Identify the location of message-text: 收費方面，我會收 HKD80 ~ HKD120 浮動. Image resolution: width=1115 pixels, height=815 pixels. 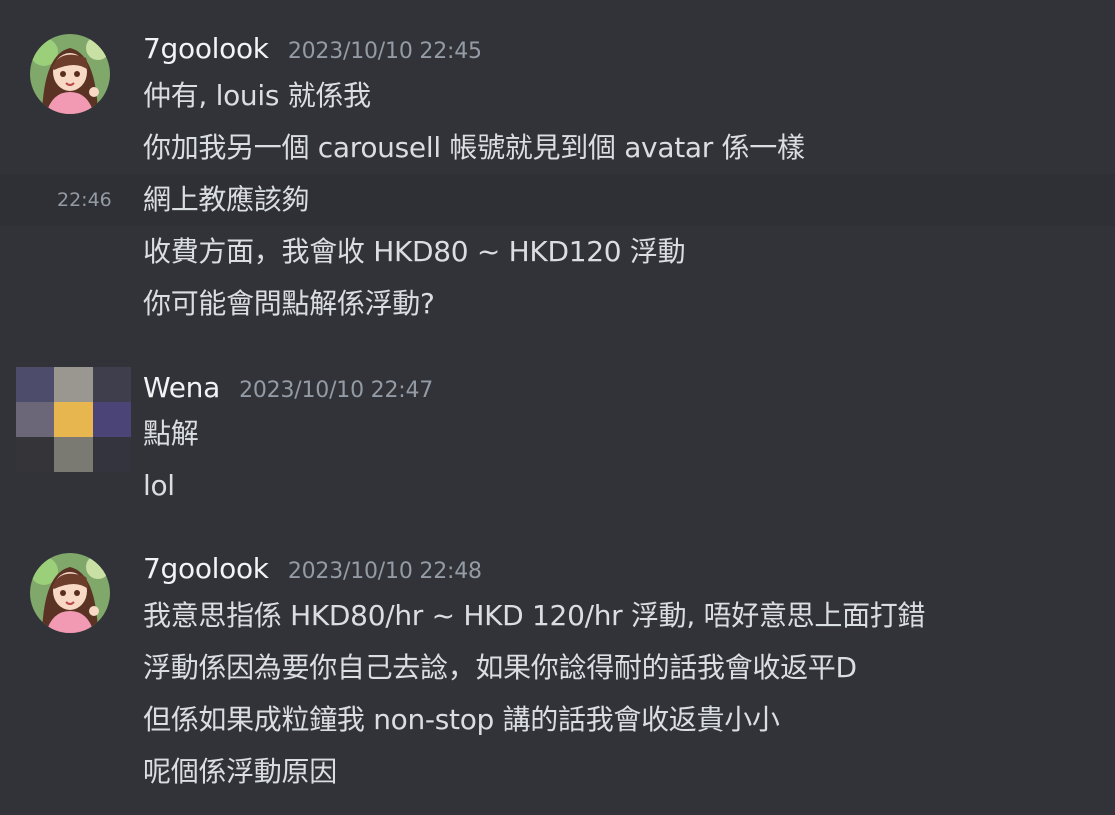
(414, 251).